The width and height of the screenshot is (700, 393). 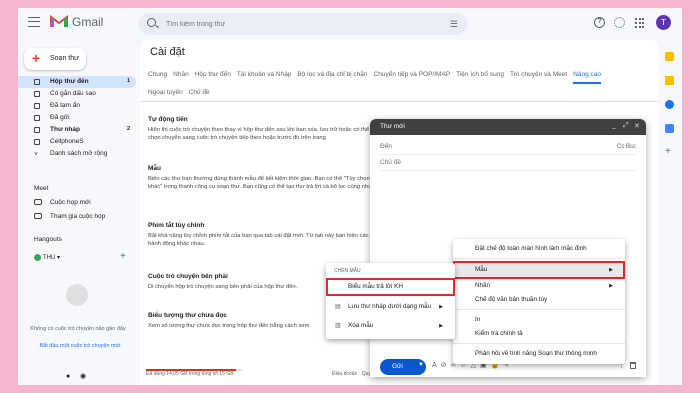 I want to click on setting-title: Phím tắt tùy chỉnh, so click(x=176, y=225).